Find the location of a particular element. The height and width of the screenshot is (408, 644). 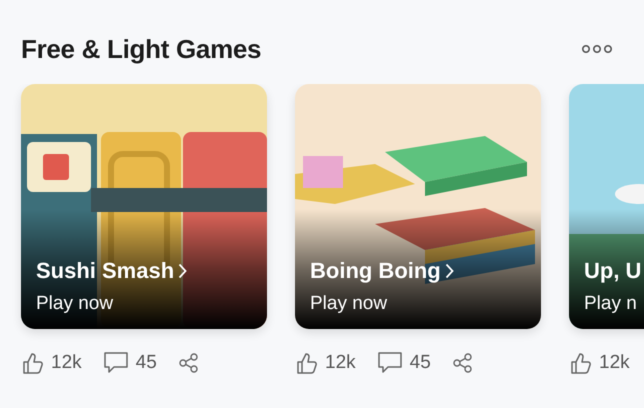

more-options-button is located at coordinates (597, 49).